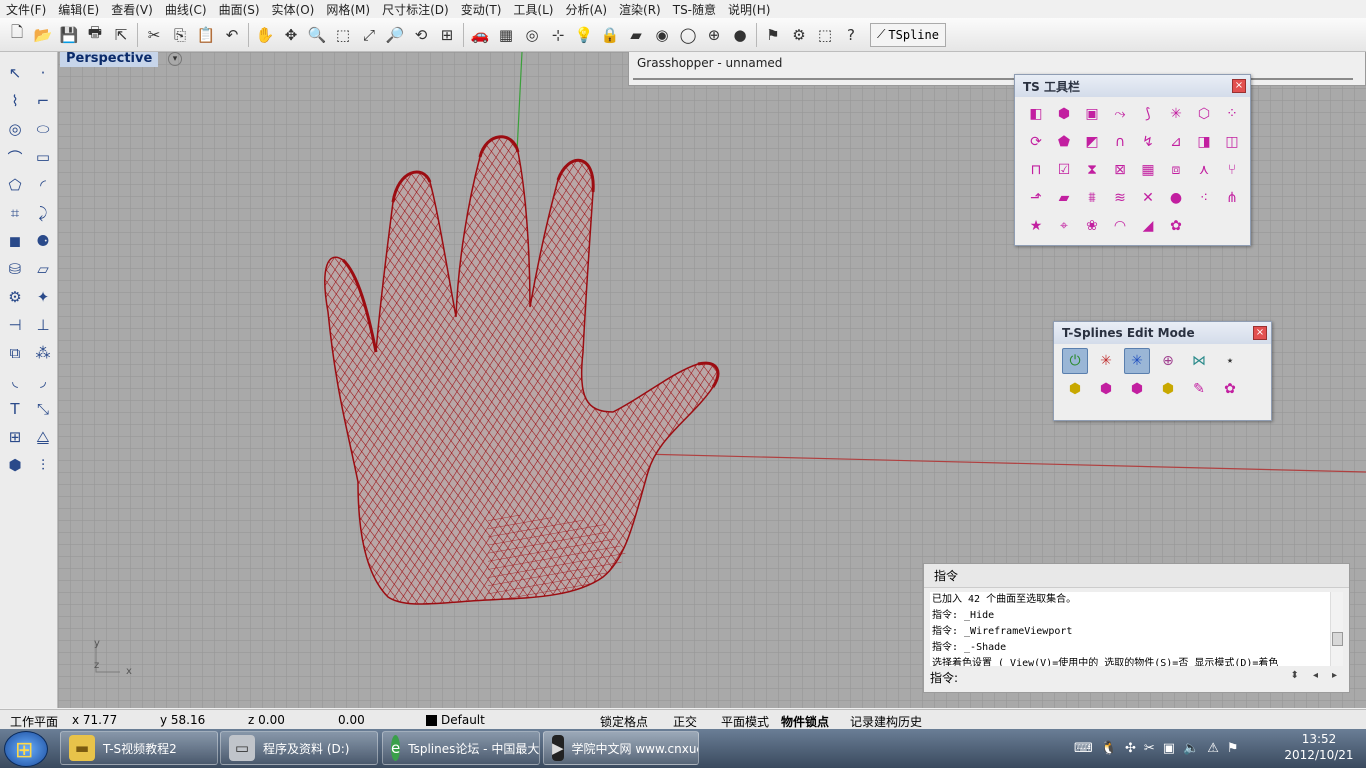 This screenshot has height=768, width=1366. Describe the element at coordinates (1120, 198) in the screenshot. I see `ts-wave-icon: ≋` at that location.